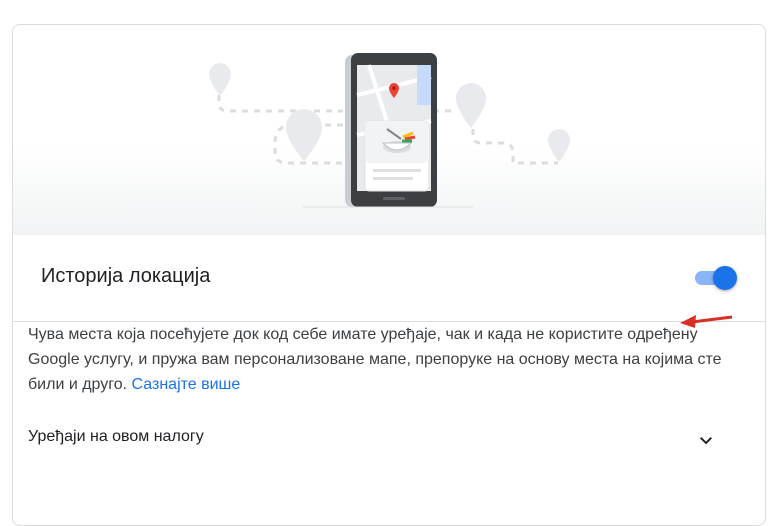  I want to click on location-history-toggle, so click(716, 278).